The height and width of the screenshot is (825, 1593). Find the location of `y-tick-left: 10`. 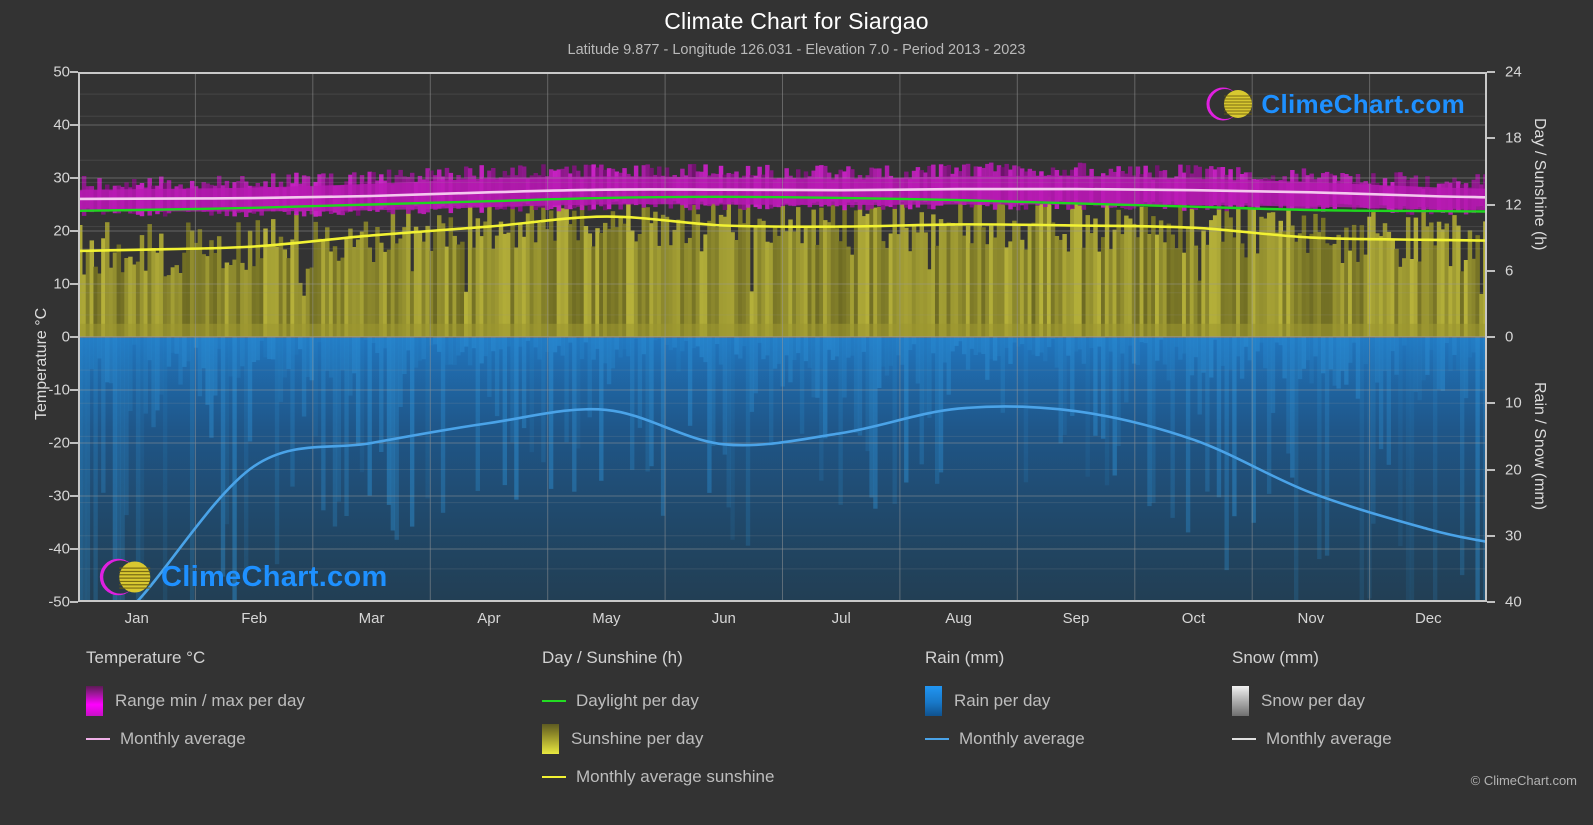

y-tick-left: 10 is located at coordinates (61, 284).